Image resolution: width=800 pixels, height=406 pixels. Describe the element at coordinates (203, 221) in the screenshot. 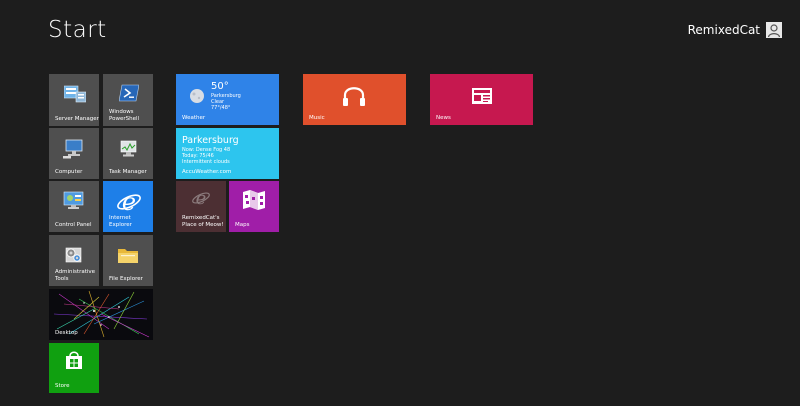

I see `tile-label: RemixedCat's Place of Meow!` at that location.